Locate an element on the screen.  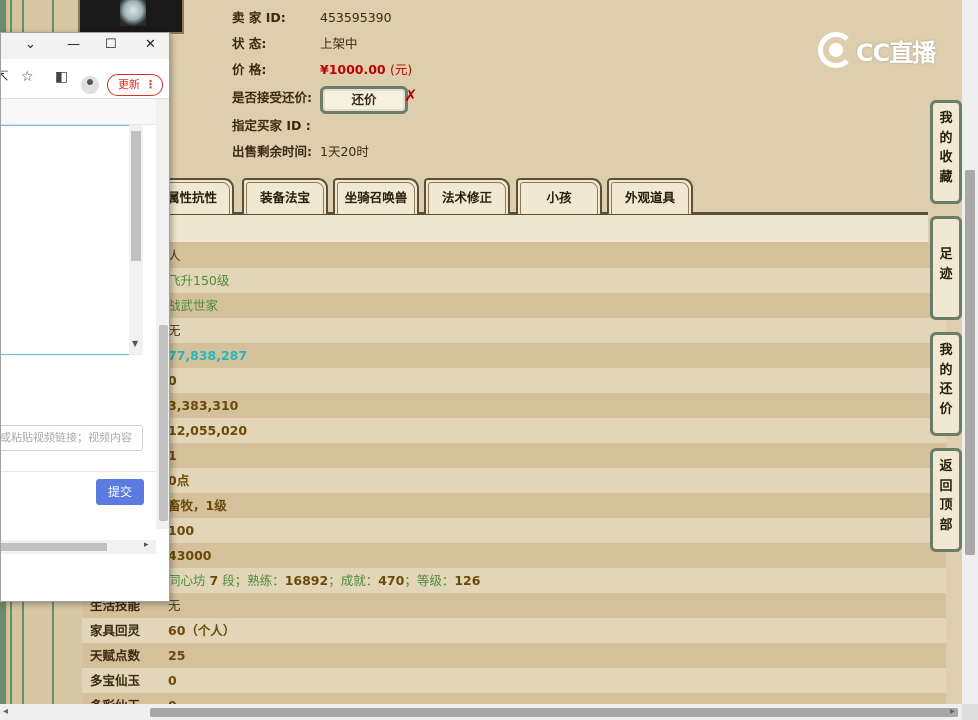
price-label: 价 格: is located at coordinates (249, 69).